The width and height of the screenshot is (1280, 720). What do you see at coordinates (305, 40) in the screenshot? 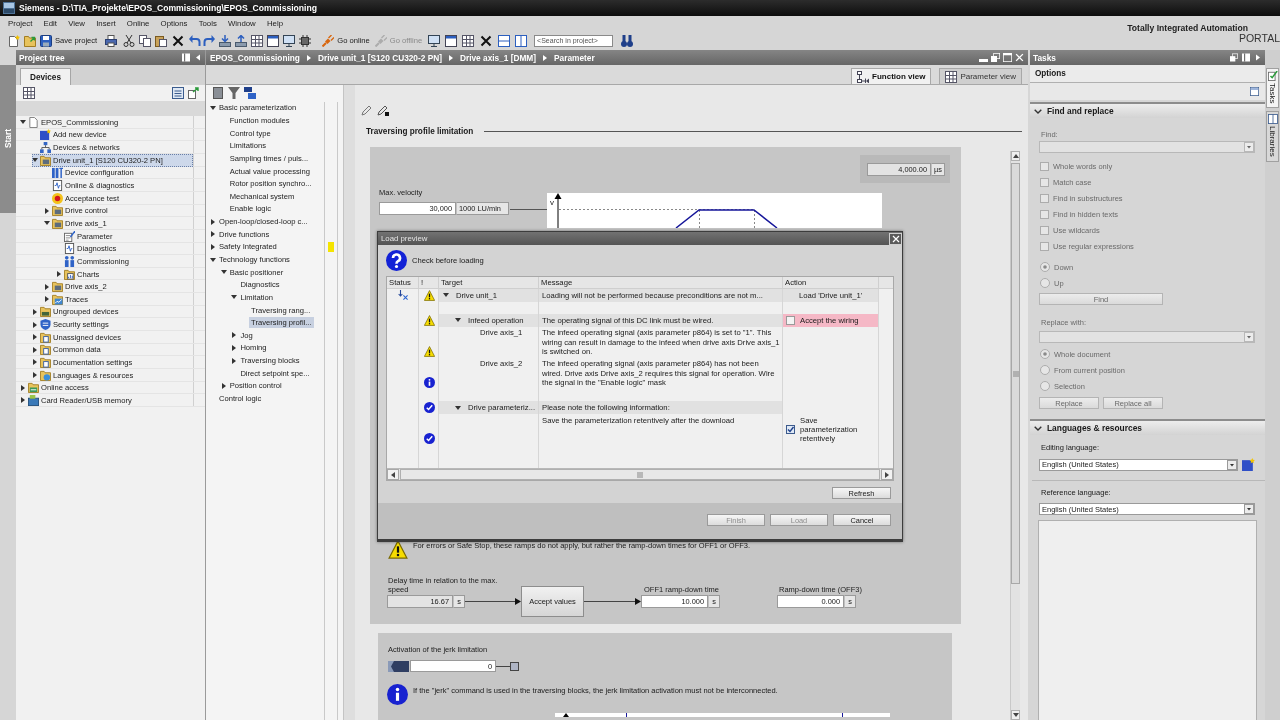
I see `chip-icon` at bounding box center [305, 40].